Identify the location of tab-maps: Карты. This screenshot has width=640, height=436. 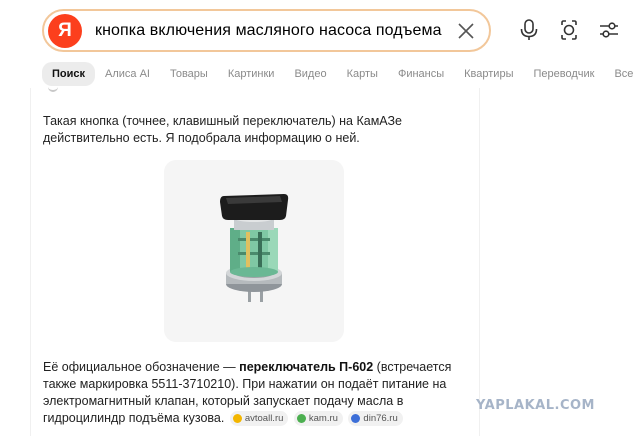
(362, 74).